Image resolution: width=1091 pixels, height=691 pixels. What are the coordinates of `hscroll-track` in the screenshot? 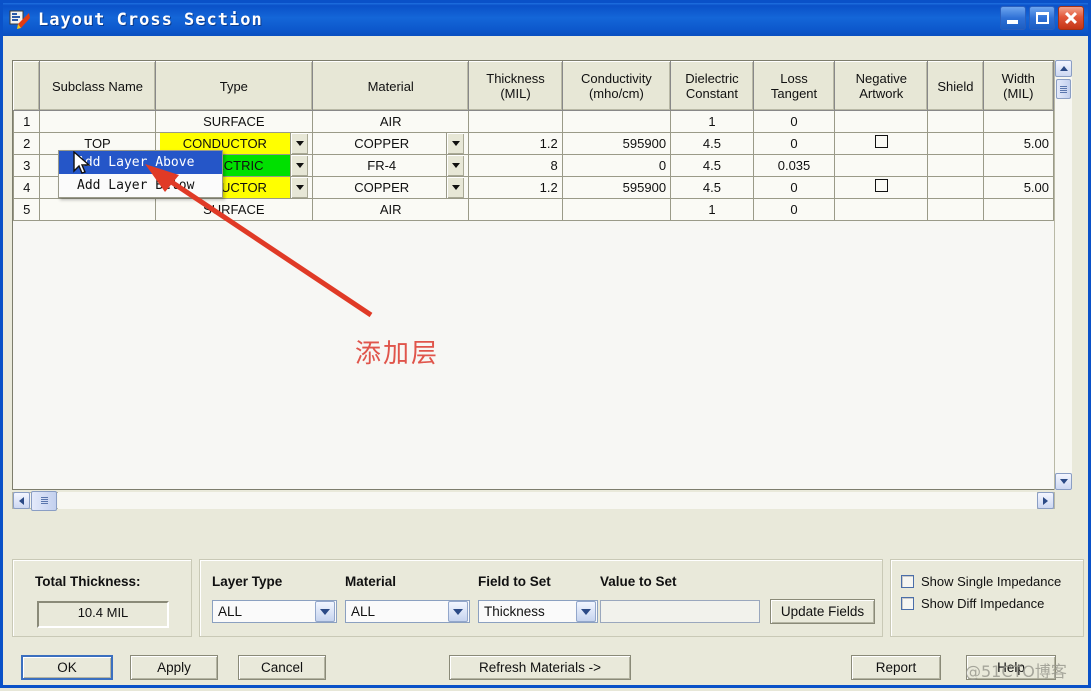 It's located at (547, 500).